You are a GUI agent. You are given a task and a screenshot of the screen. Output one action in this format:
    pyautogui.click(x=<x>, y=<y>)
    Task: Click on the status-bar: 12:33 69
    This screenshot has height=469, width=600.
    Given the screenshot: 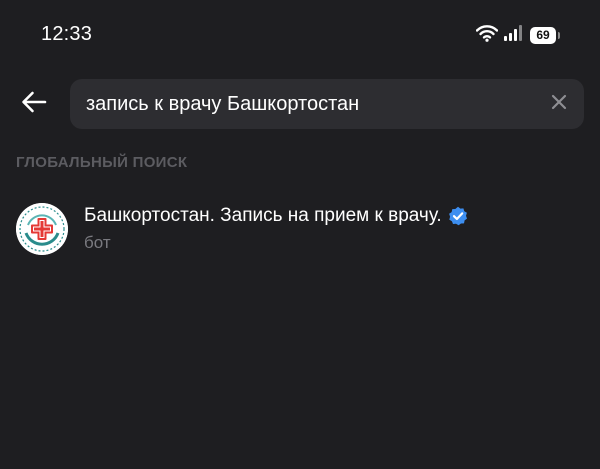 What is the action you would take?
    pyautogui.click(x=300, y=35)
    